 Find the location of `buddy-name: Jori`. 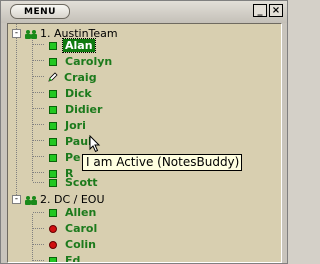

buddy-name: Jori is located at coordinates (75, 125).